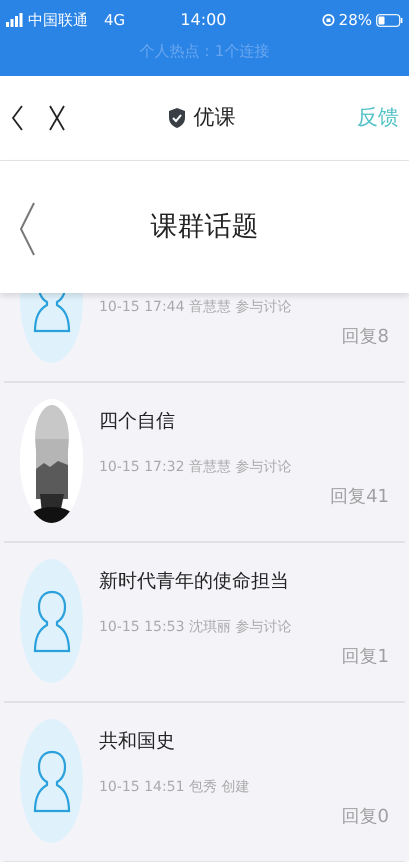 The height and width of the screenshot is (862, 409). I want to click on clock-time: 14:00, so click(203, 20).